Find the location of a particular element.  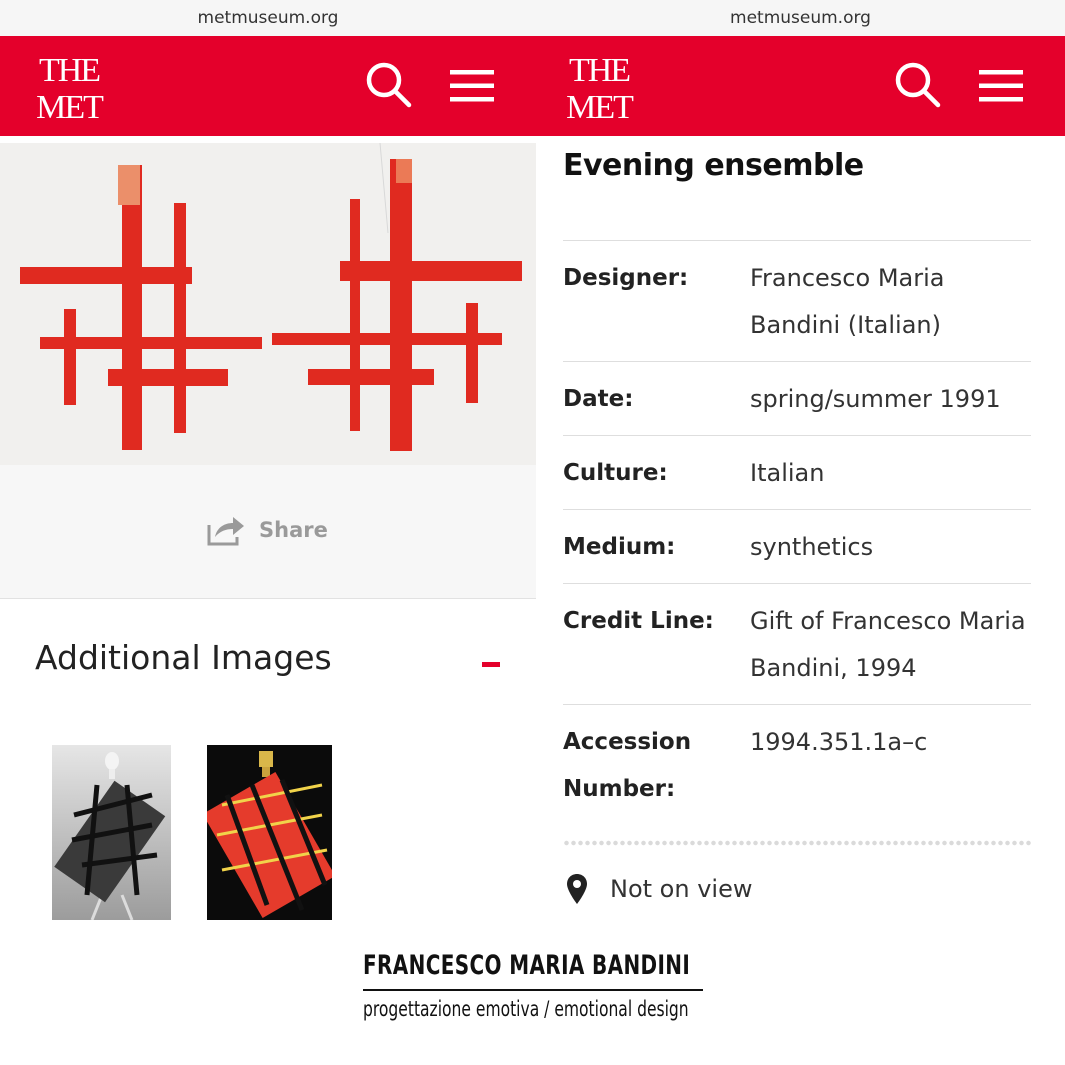

detail-row-date: Date: spring/summer 1991 is located at coordinates (797, 399).